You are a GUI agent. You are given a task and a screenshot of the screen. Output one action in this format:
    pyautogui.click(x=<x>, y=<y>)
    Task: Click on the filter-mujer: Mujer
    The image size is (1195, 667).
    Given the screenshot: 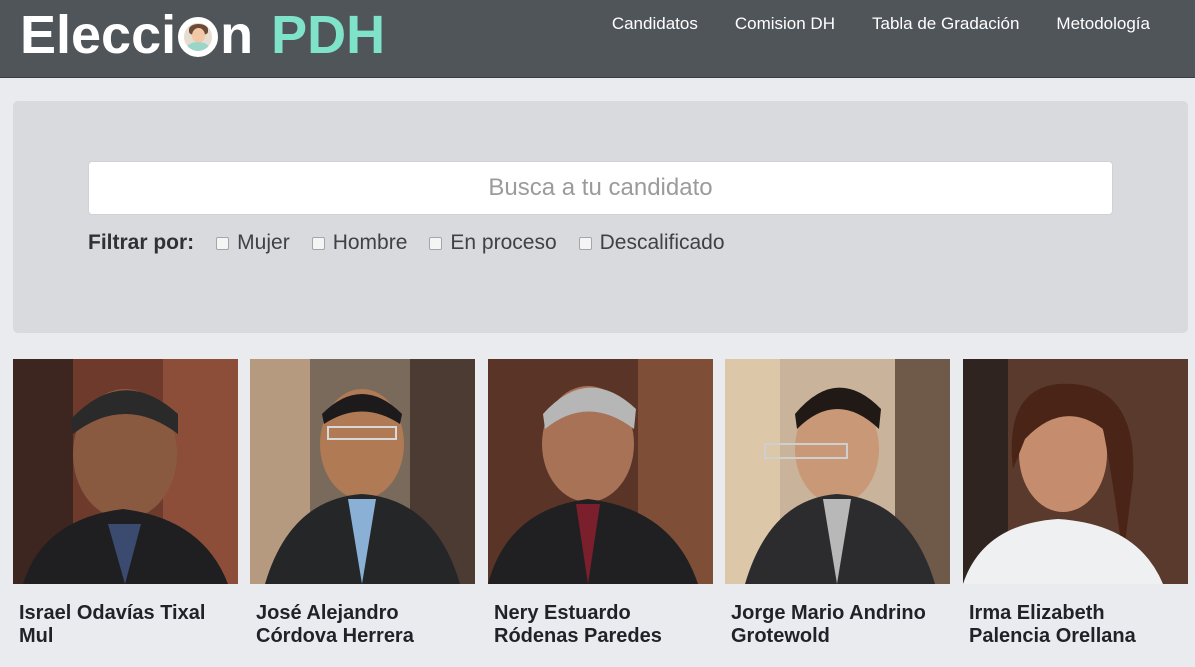 What is the action you would take?
    pyautogui.click(x=253, y=243)
    